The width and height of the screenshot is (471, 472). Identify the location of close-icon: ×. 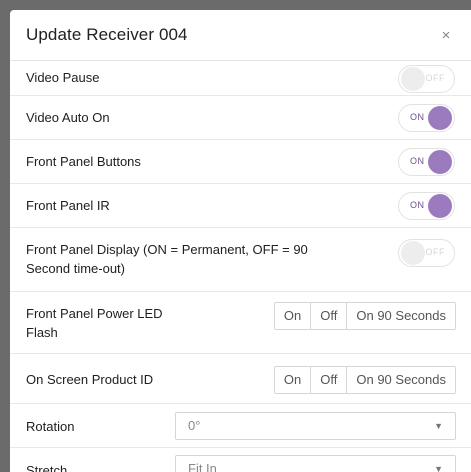
(446, 35).